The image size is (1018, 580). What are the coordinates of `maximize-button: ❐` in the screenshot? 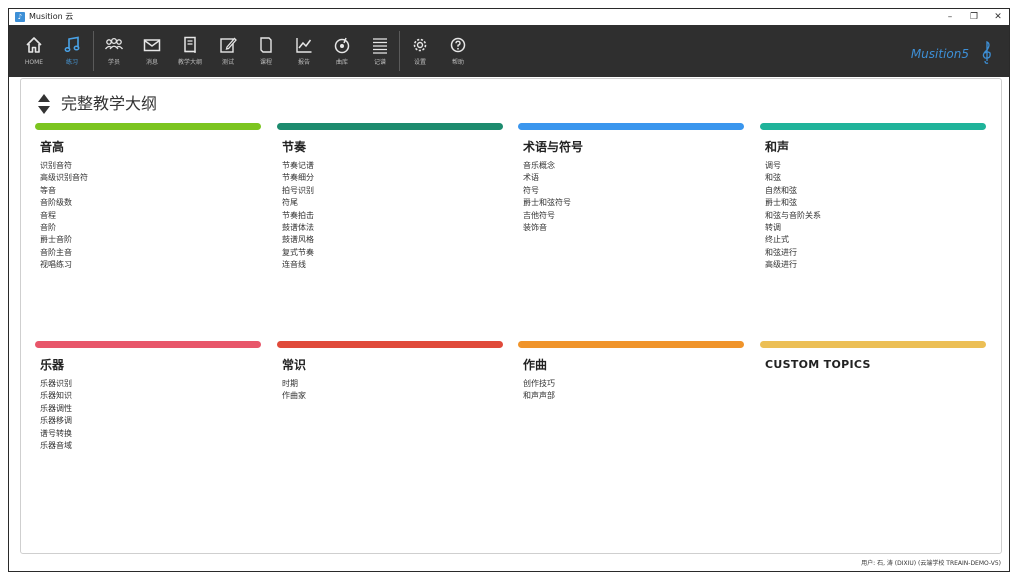 It's located at (974, 17).